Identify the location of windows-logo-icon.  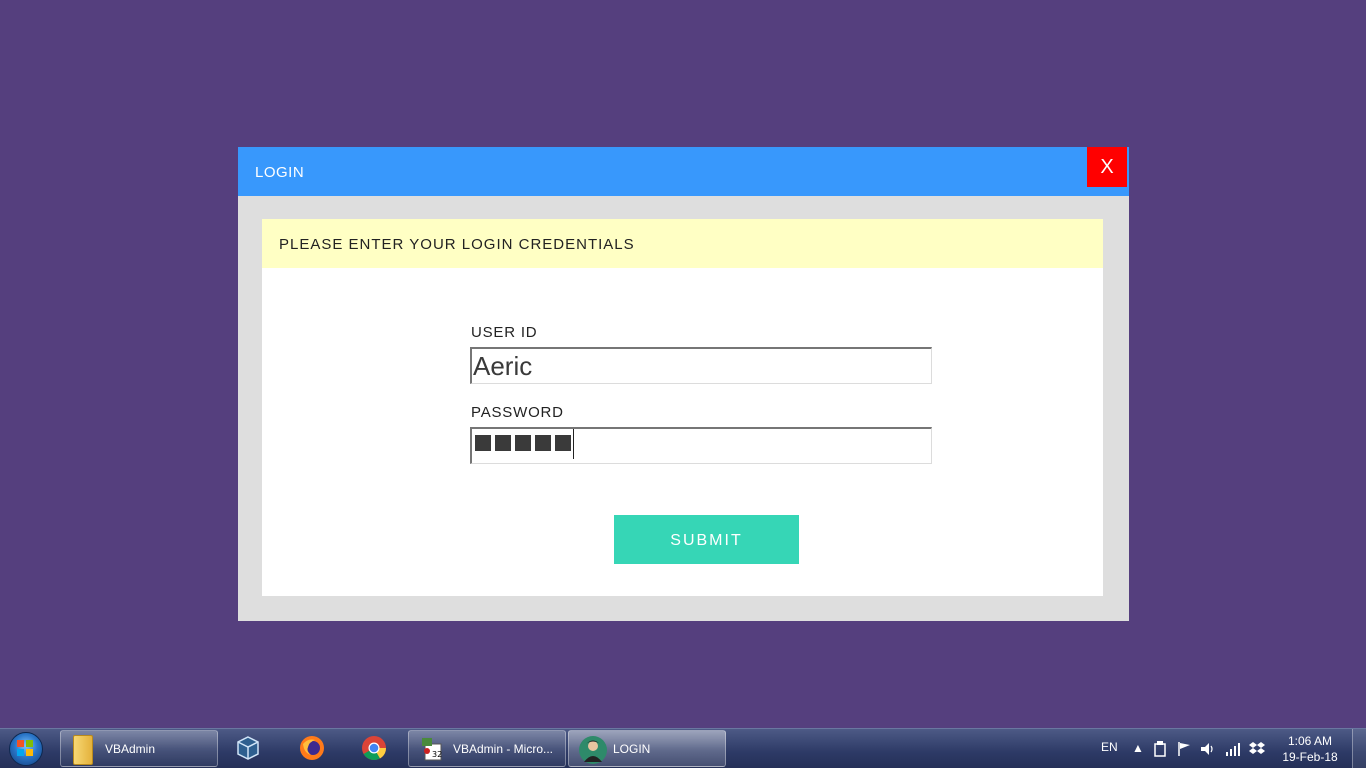
(25, 748).